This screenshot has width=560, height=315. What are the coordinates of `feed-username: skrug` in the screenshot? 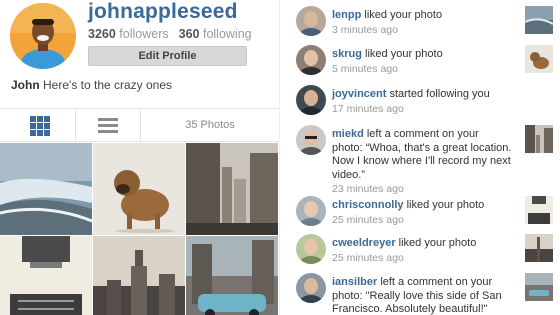 It's located at (347, 54).